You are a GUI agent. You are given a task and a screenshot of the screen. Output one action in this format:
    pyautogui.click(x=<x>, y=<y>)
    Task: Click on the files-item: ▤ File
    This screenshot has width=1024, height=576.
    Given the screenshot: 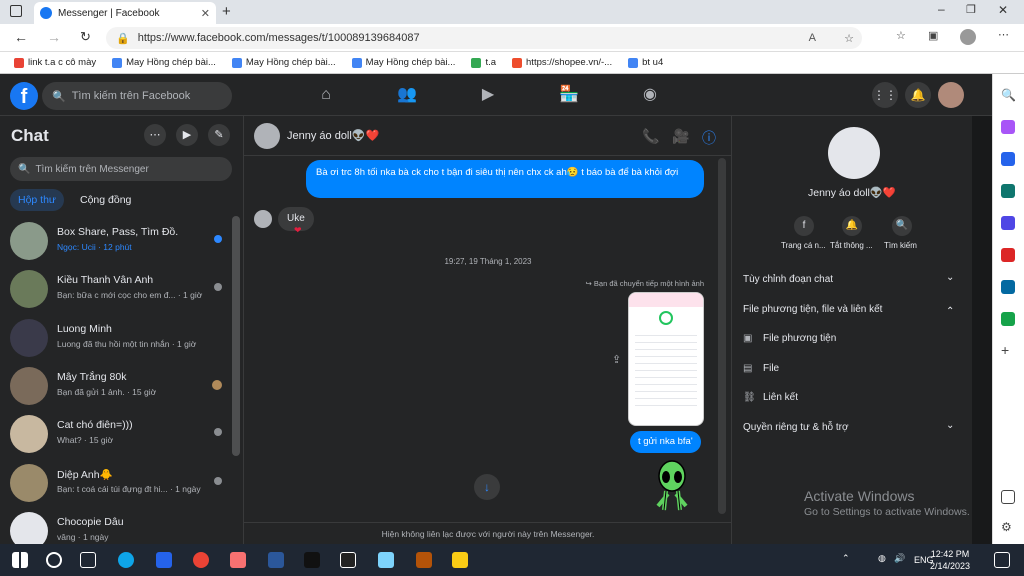 What is the action you would take?
    pyautogui.click(x=761, y=368)
    